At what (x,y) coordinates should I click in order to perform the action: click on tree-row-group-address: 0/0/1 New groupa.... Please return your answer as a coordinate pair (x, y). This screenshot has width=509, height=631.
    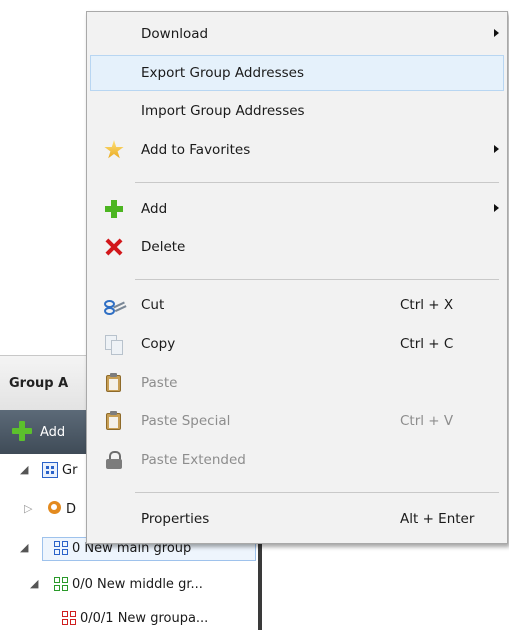
    Looking at the image, I should click on (129, 619).